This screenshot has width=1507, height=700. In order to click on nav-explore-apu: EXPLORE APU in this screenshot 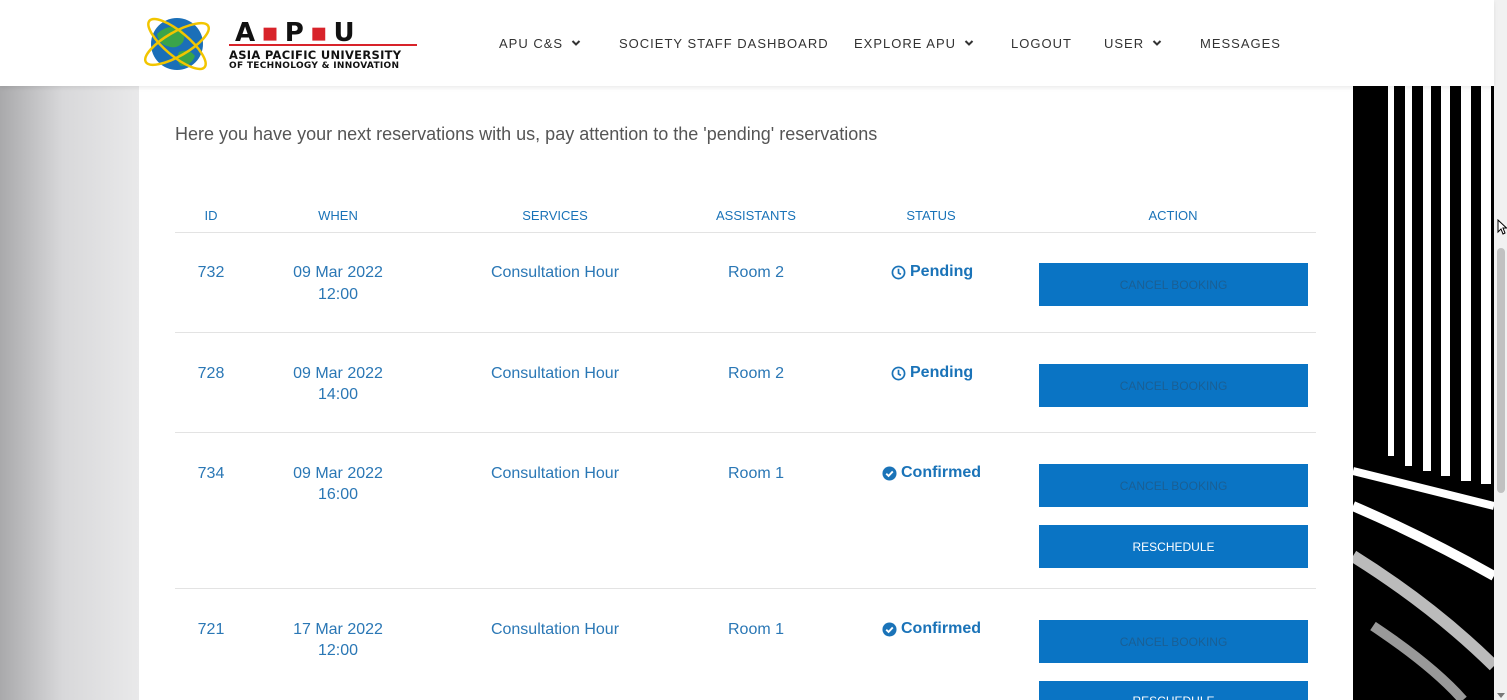, I will do `click(914, 43)`.